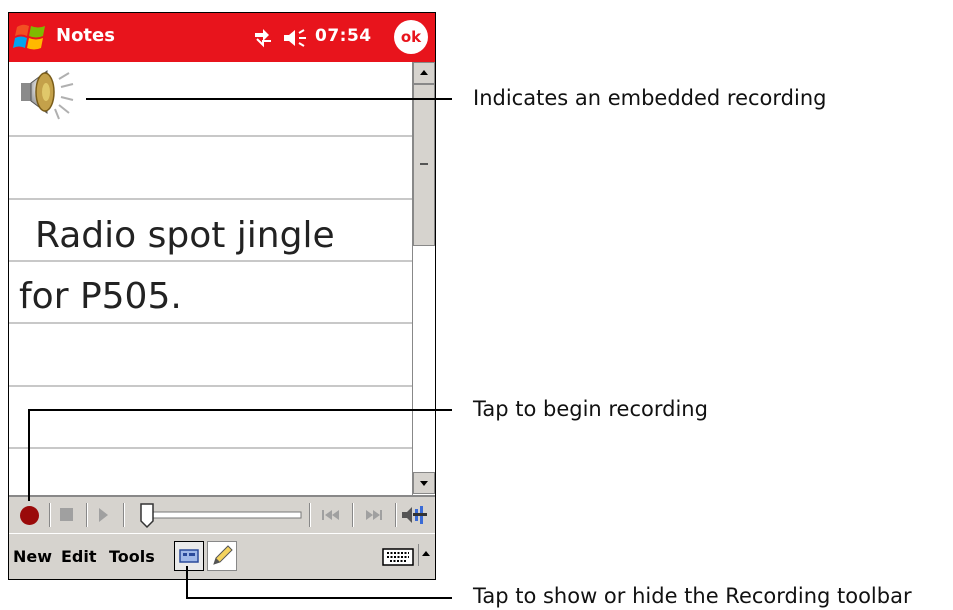 The height and width of the screenshot is (610, 953). I want to click on menu-new: New, so click(32, 556).